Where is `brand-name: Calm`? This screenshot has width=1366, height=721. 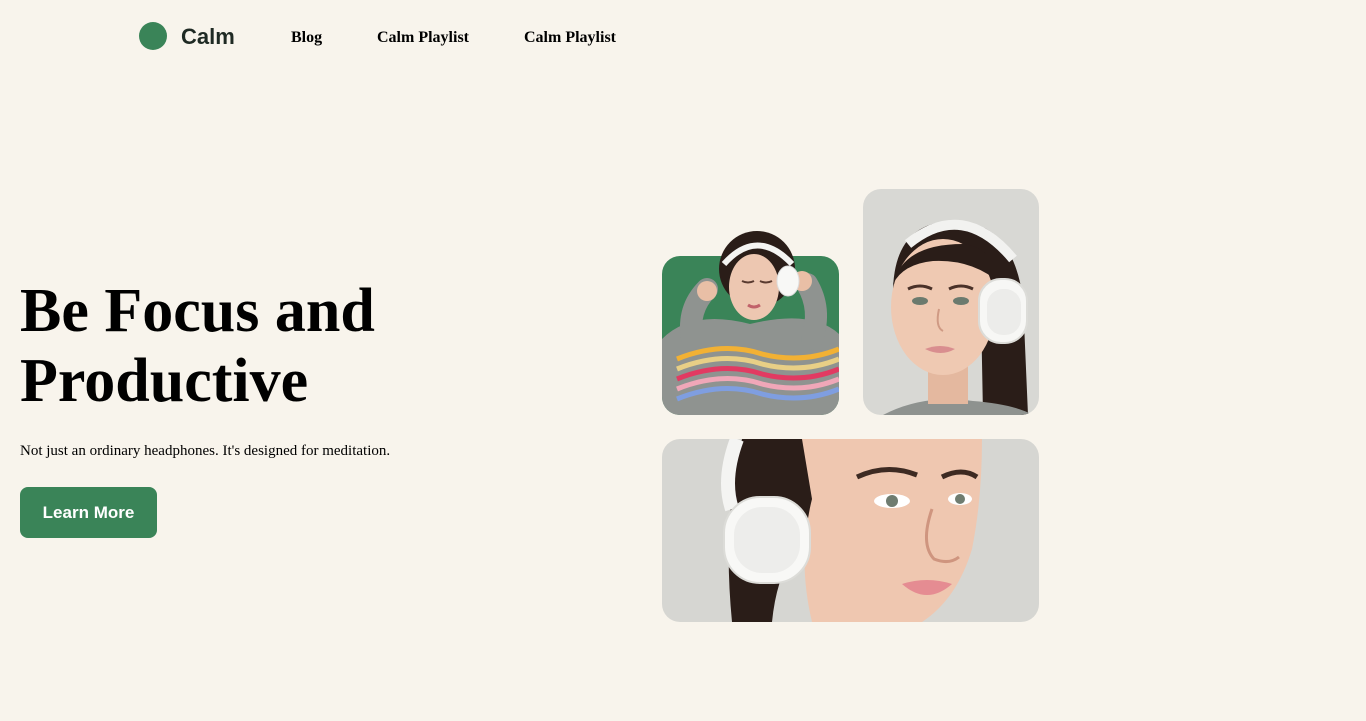
brand-name: Calm is located at coordinates (208, 36).